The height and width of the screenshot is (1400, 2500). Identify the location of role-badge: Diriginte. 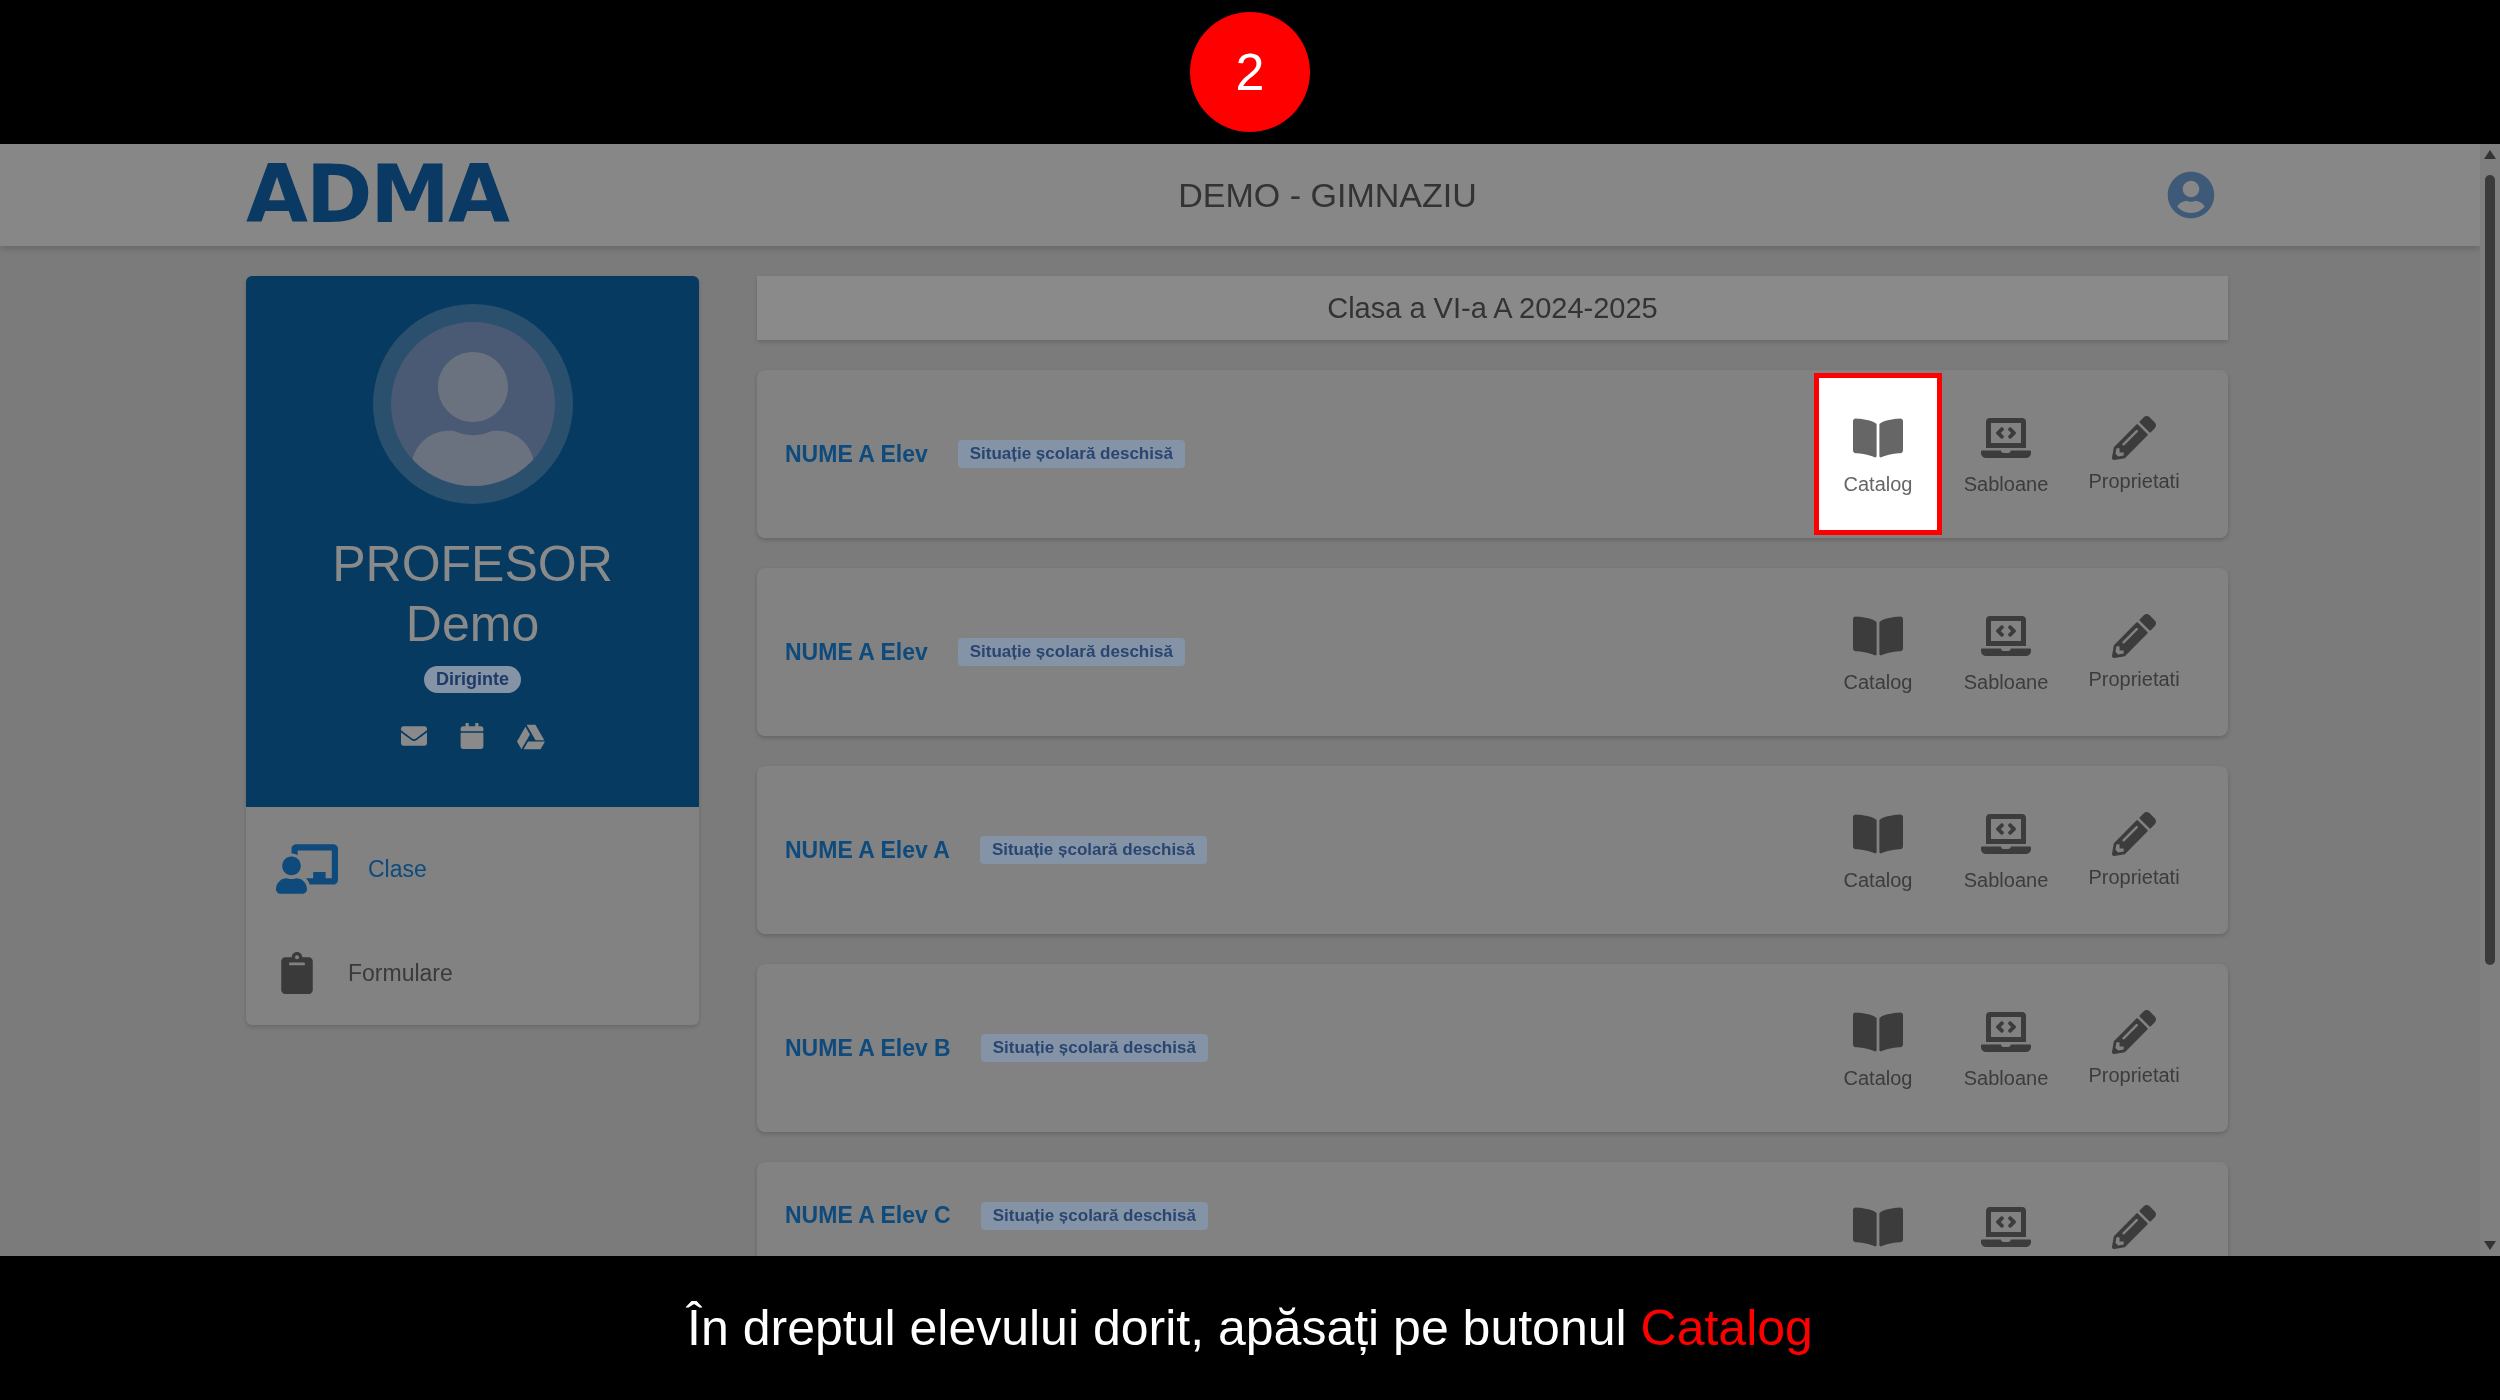
(472, 679).